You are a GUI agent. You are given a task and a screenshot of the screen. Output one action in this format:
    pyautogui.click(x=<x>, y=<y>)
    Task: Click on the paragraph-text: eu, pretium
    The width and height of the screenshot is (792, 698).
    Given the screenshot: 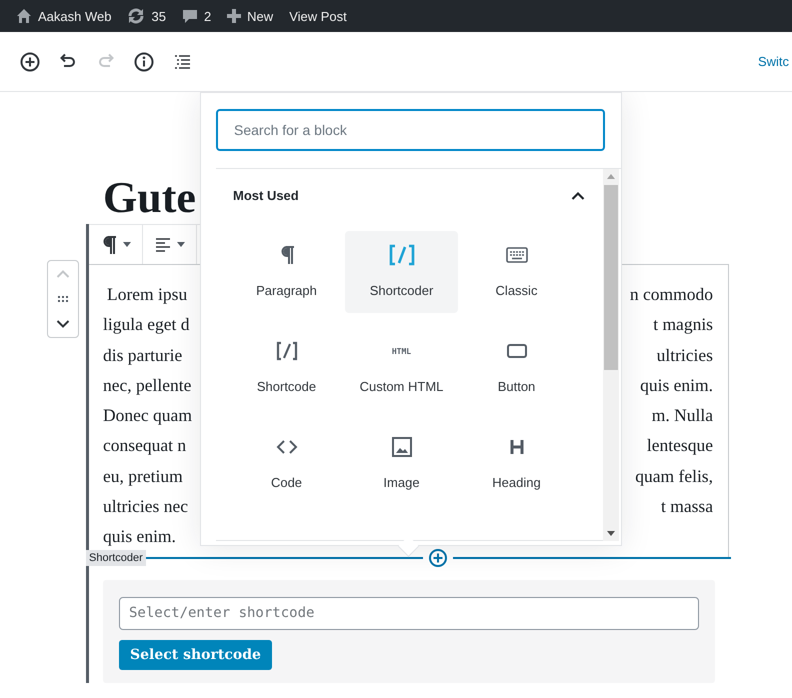 What is the action you would take?
    pyautogui.click(x=143, y=476)
    